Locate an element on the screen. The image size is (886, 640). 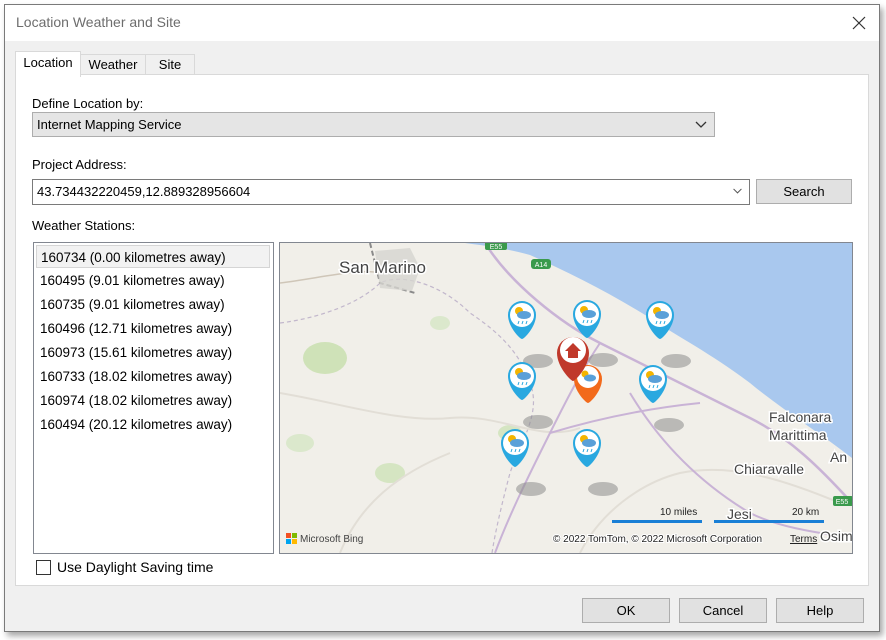
road-label-e55-right: E55 is located at coordinates (842, 502).